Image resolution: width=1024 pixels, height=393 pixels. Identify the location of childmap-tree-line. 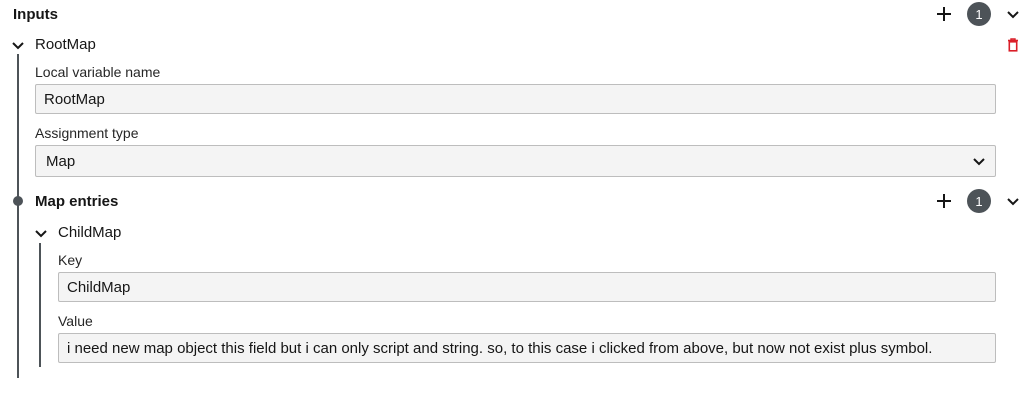
(40, 305).